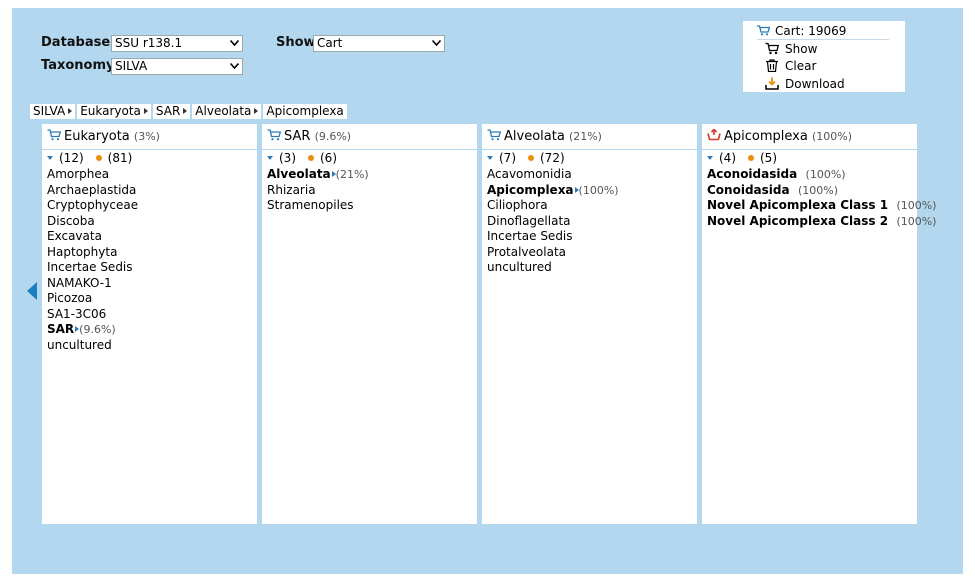 The height and width of the screenshot is (584, 975). I want to click on taxon-item: Alveolata (21%), so click(318, 175).